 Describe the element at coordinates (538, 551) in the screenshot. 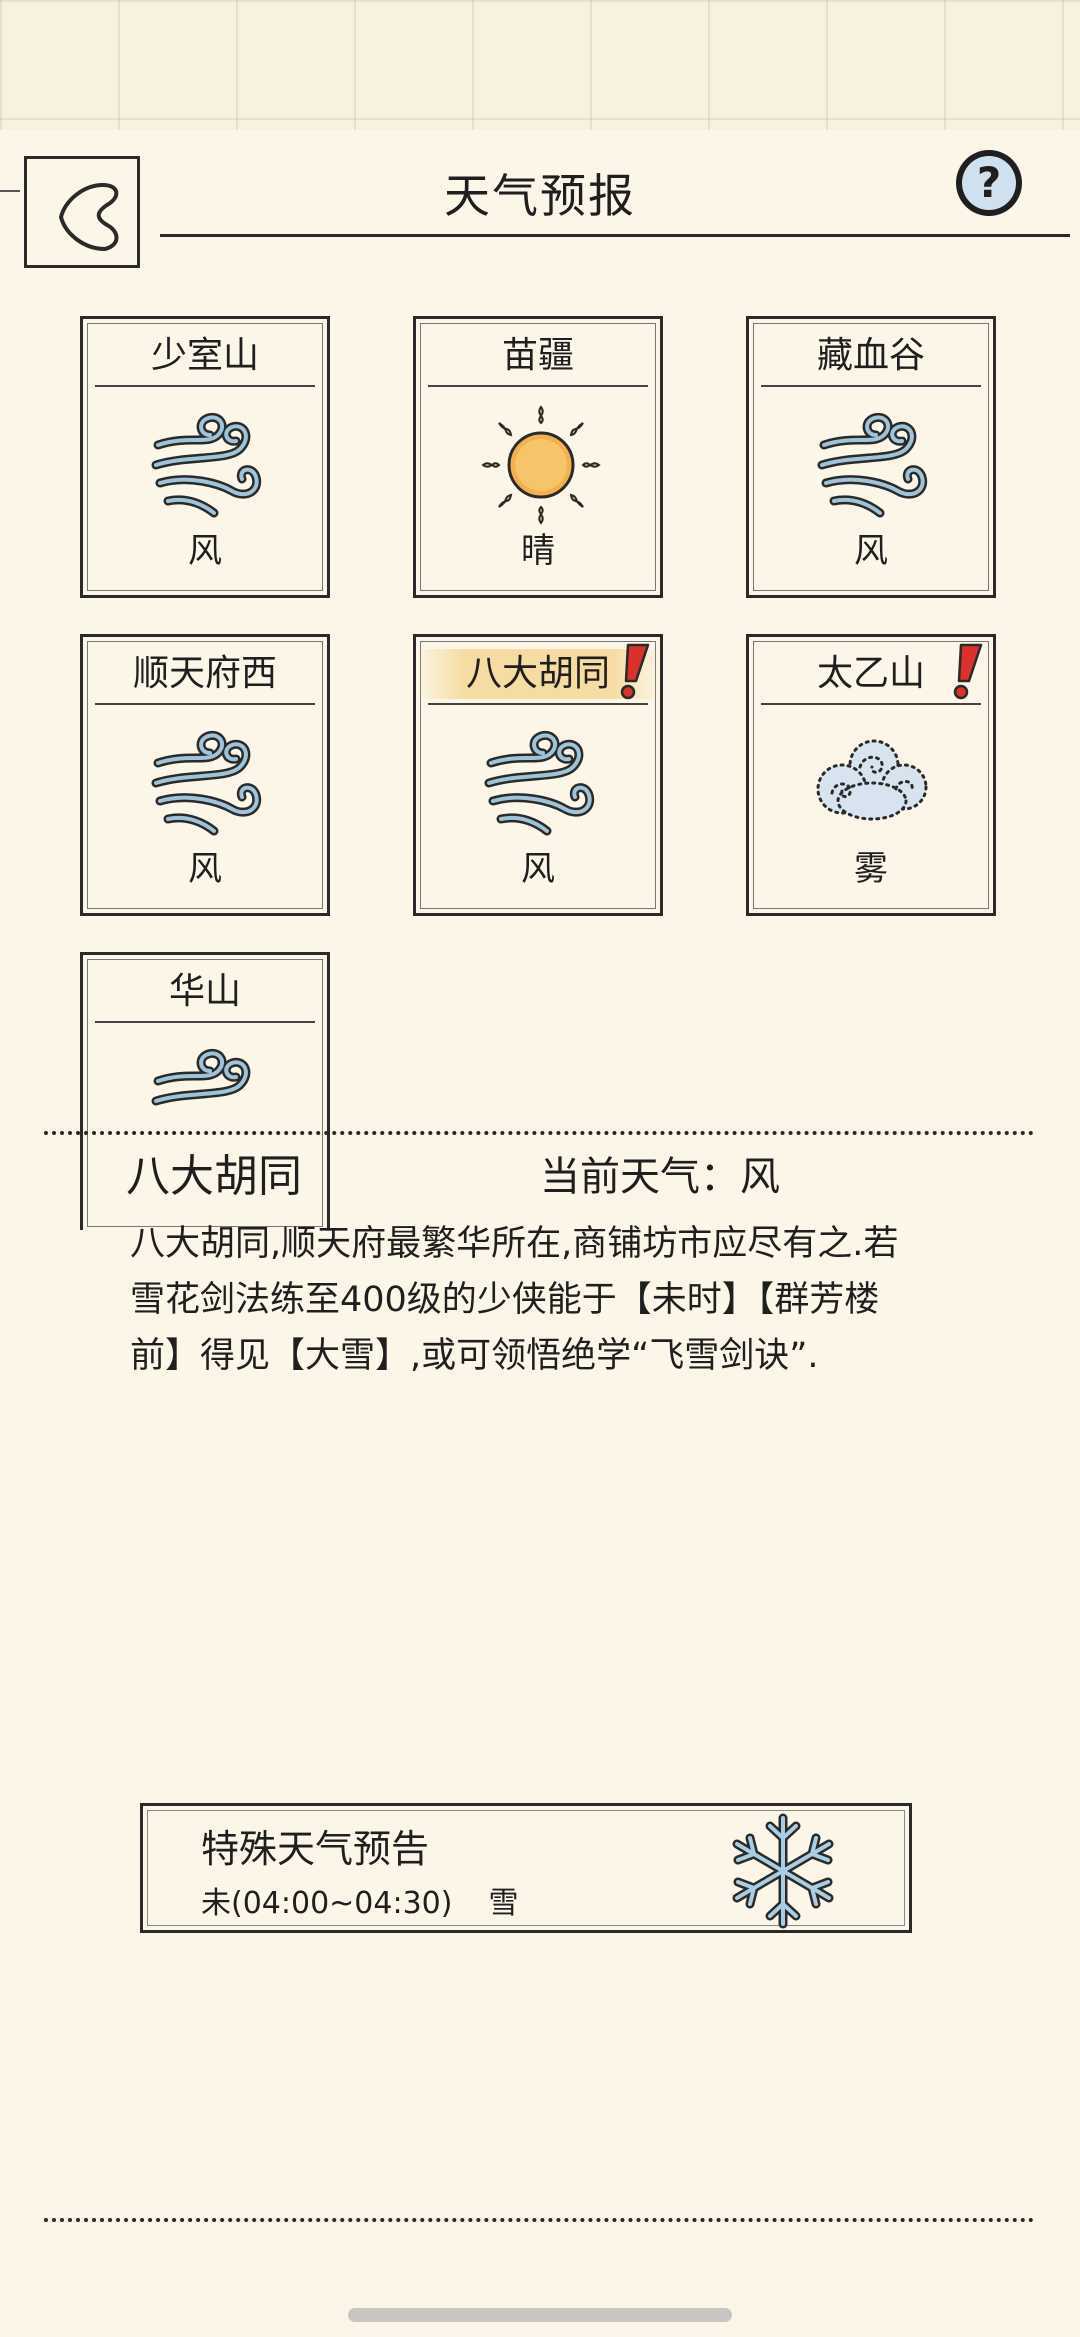

I see `weather-label: 晴` at that location.